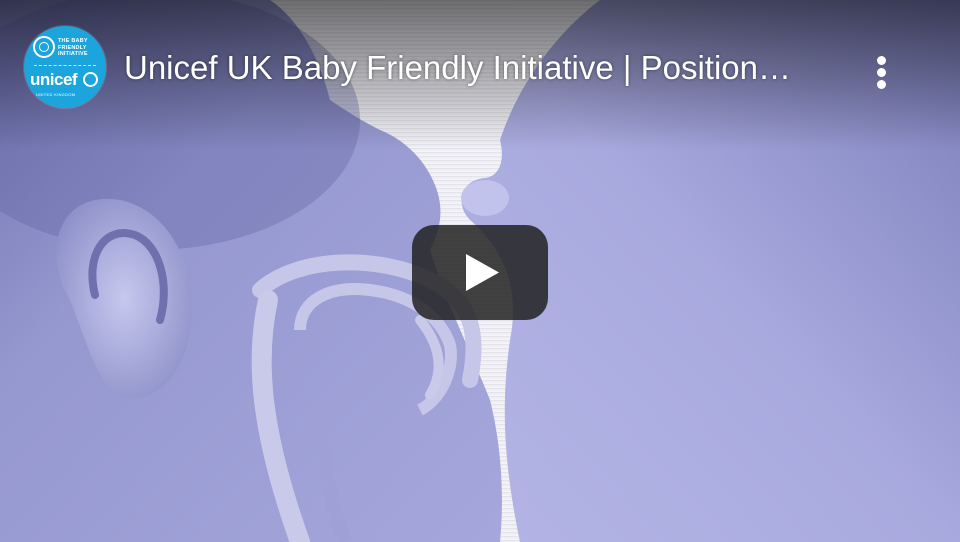 The height and width of the screenshot is (542, 960). Describe the element at coordinates (54, 79) in the screenshot. I see `avatar-brand-text: unicef` at that location.